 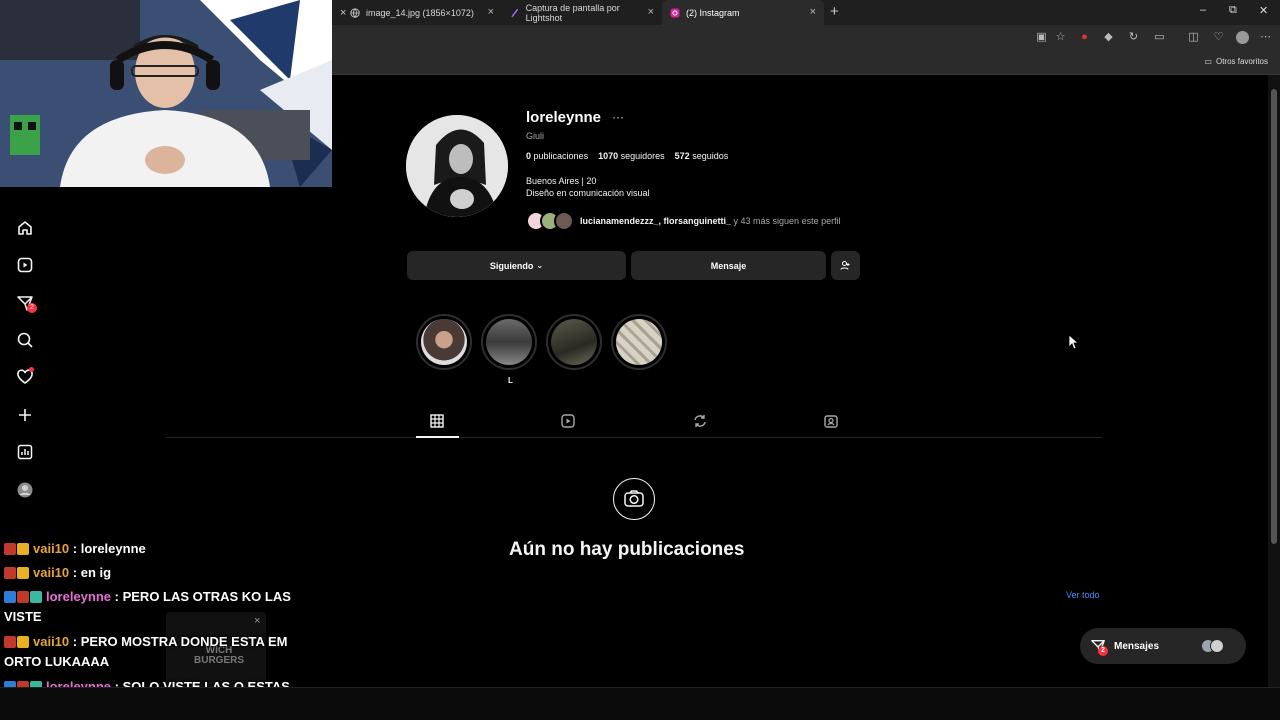 I want to click on chat-message: vaii10 : loreleynne, so click(x=154, y=549).